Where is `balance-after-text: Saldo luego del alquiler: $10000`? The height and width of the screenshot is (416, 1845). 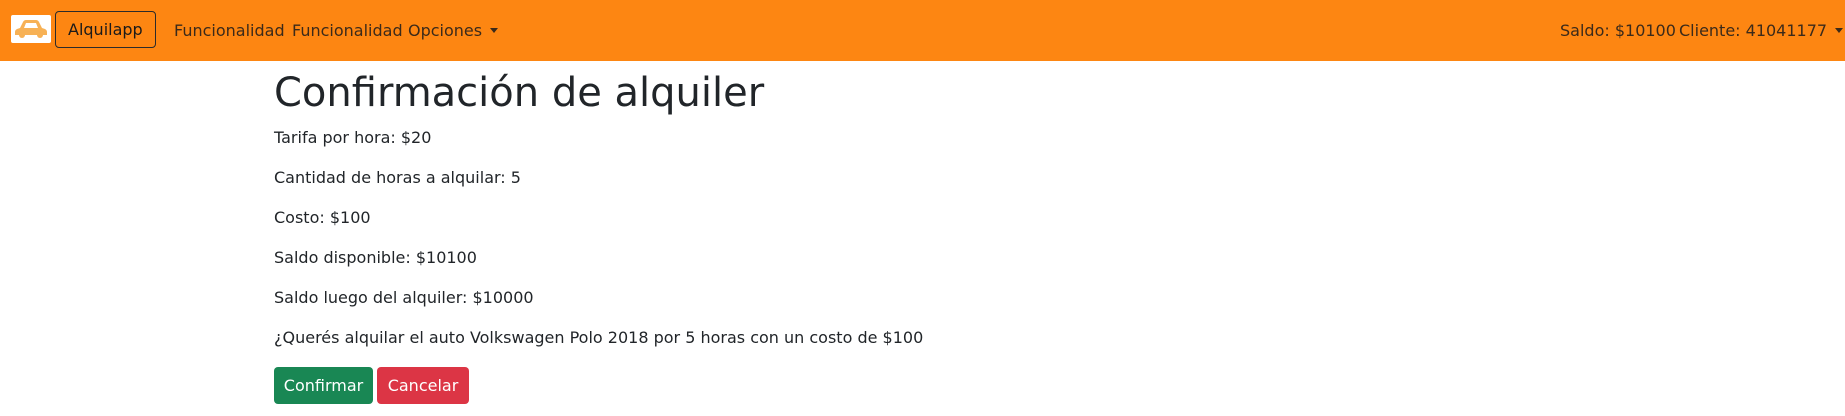
balance-after-text: Saldo luego del alquiler: $10000 is located at coordinates (404, 297).